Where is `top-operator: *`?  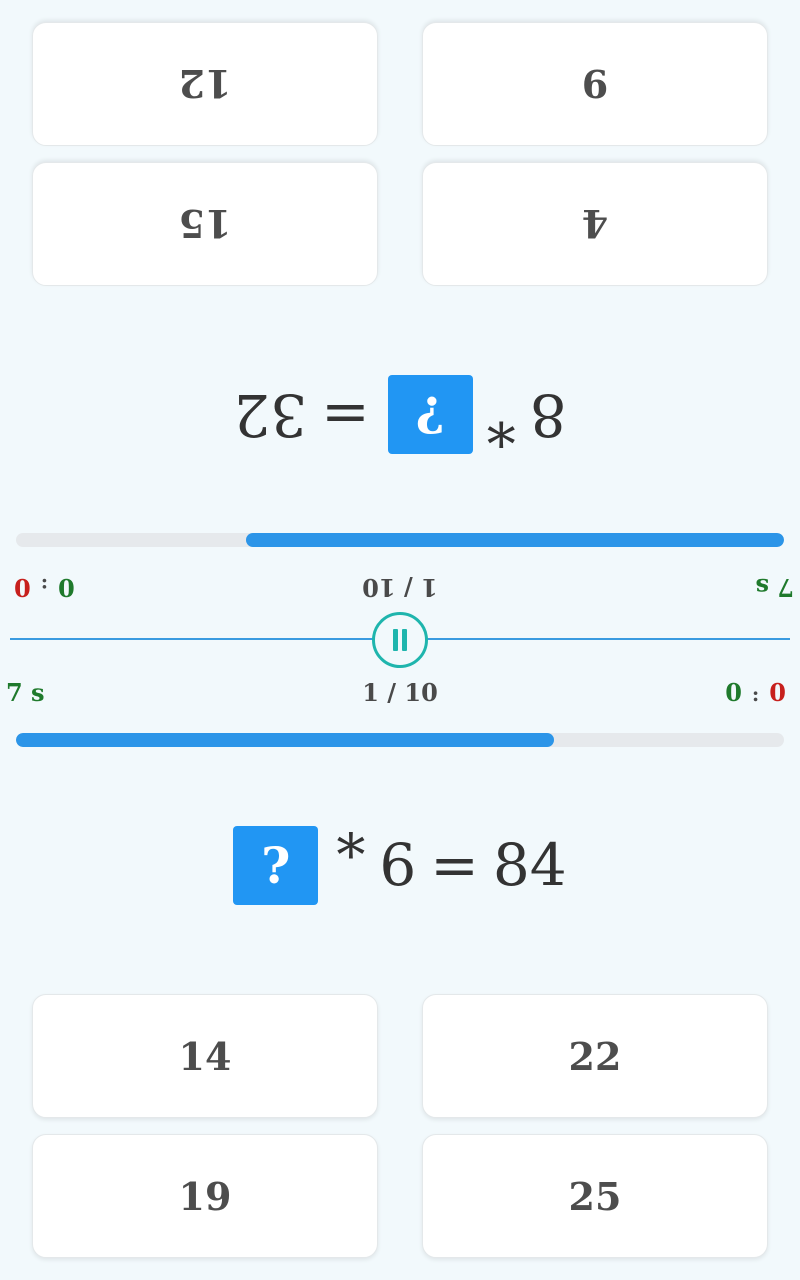
top-operator: * is located at coordinates (501, 425).